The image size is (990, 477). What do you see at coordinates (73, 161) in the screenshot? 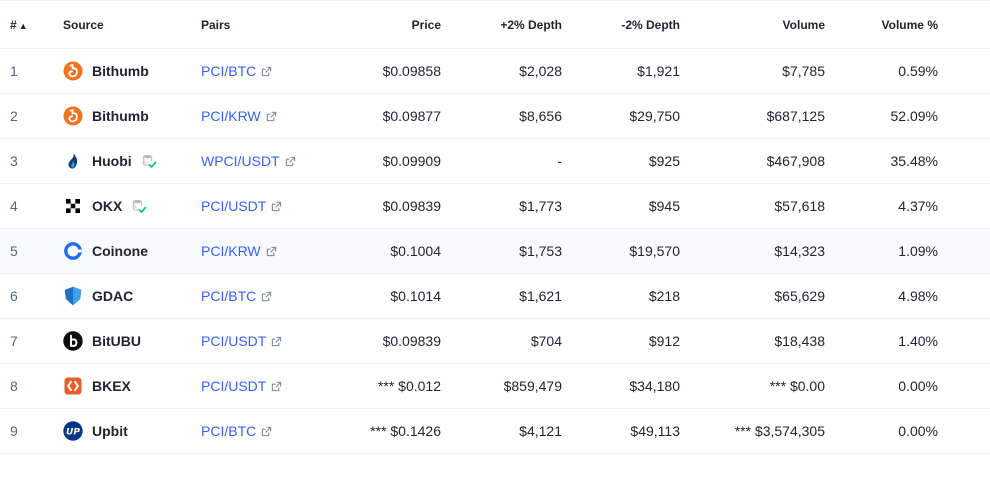
I see `huobi-logo-icon` at bounding box center [73, 161].